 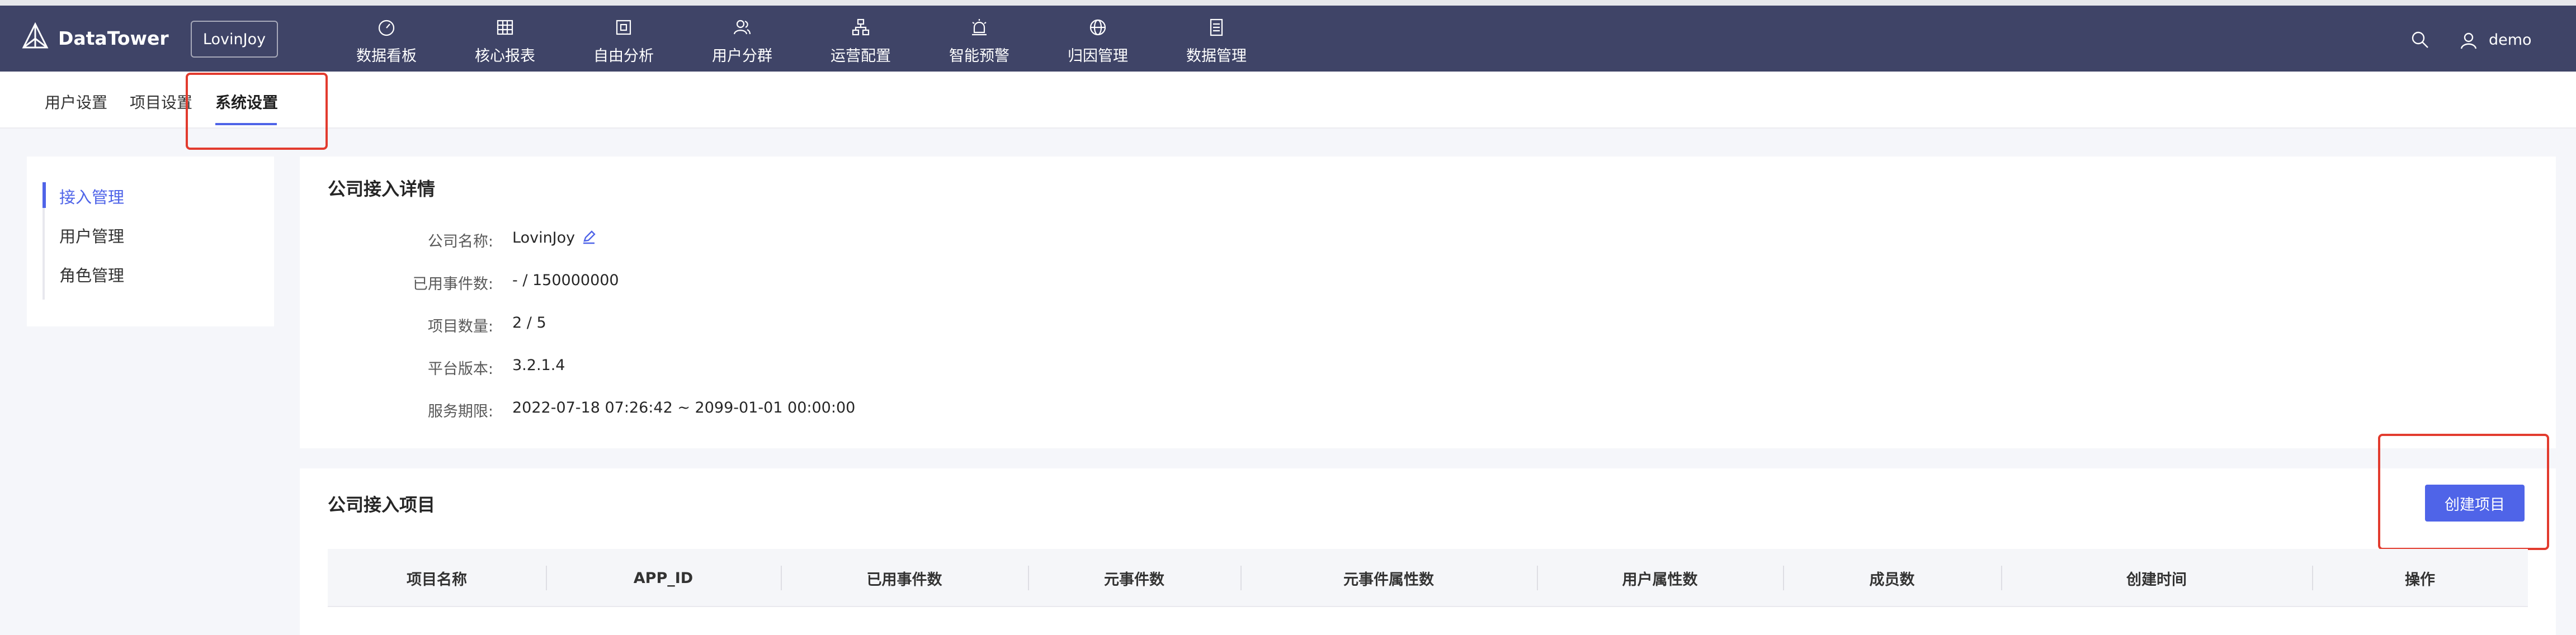 What do you see at coordinates (35, 38) in the screenshot?
I see `datatower-logo-icon` at bounding box center [35, 38].